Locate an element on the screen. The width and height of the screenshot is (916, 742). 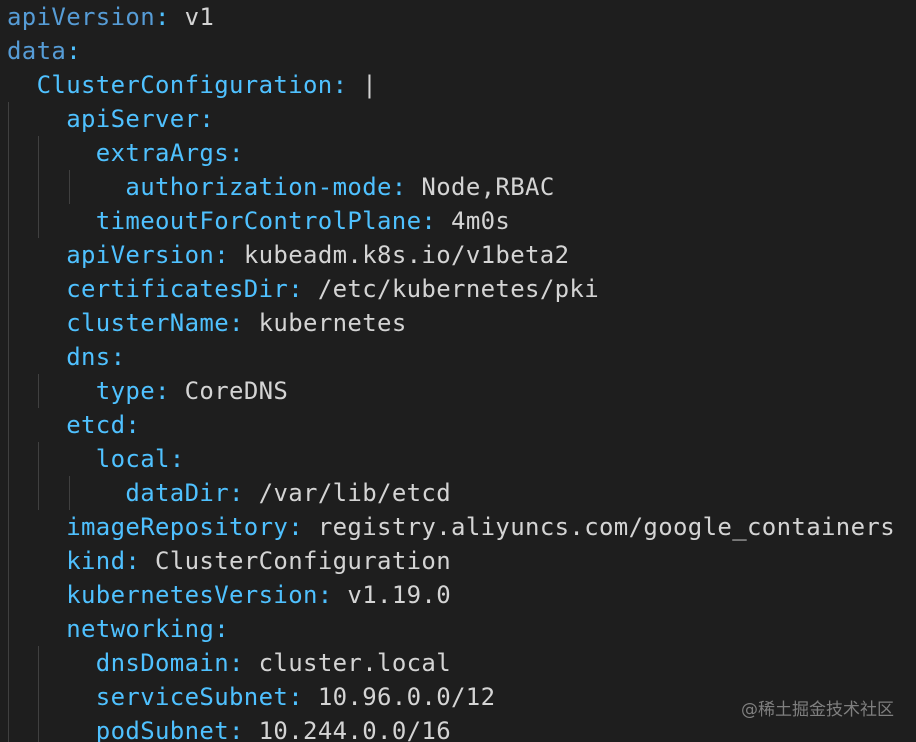
code-line: kind: ClusterConfiguration is located at coordinates (461, 561).